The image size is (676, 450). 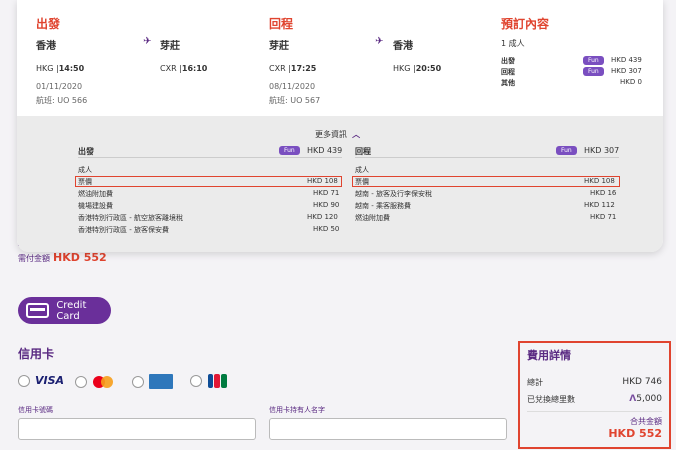 What do you see at coordinates (594, 411) in the screenshot?
I see `summary-divider` at bounding box center [594, 411].